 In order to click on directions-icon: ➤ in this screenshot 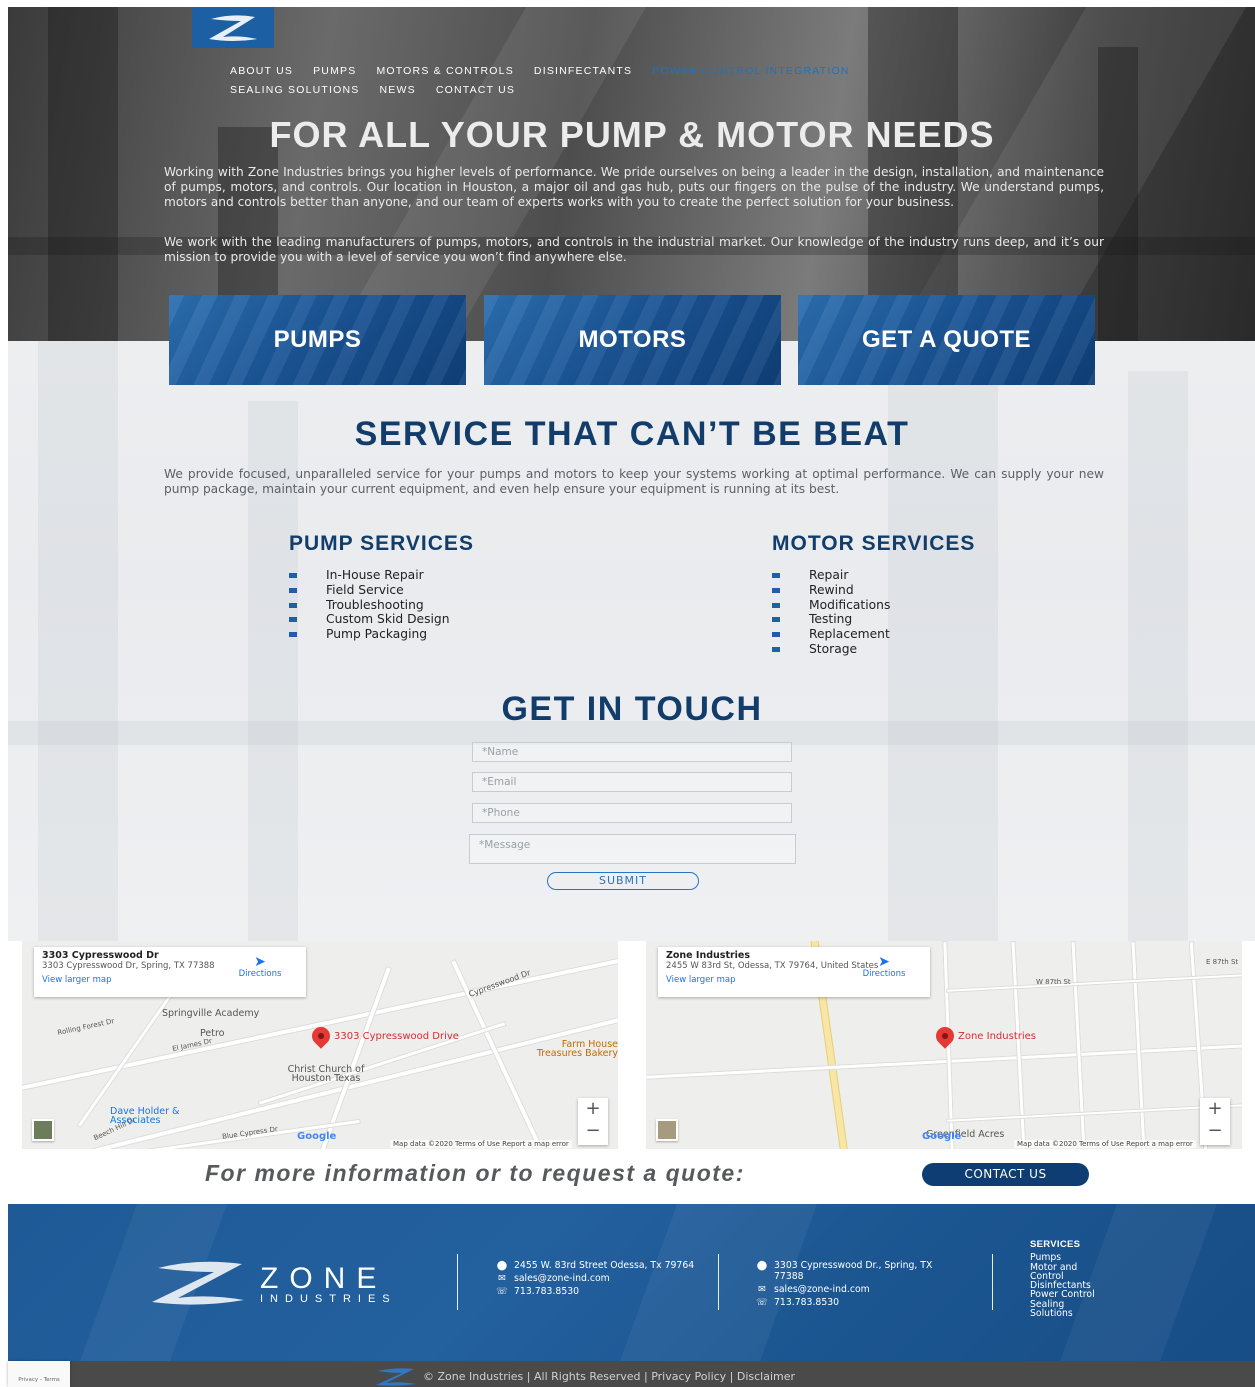, I will do `click(260, 962)`.